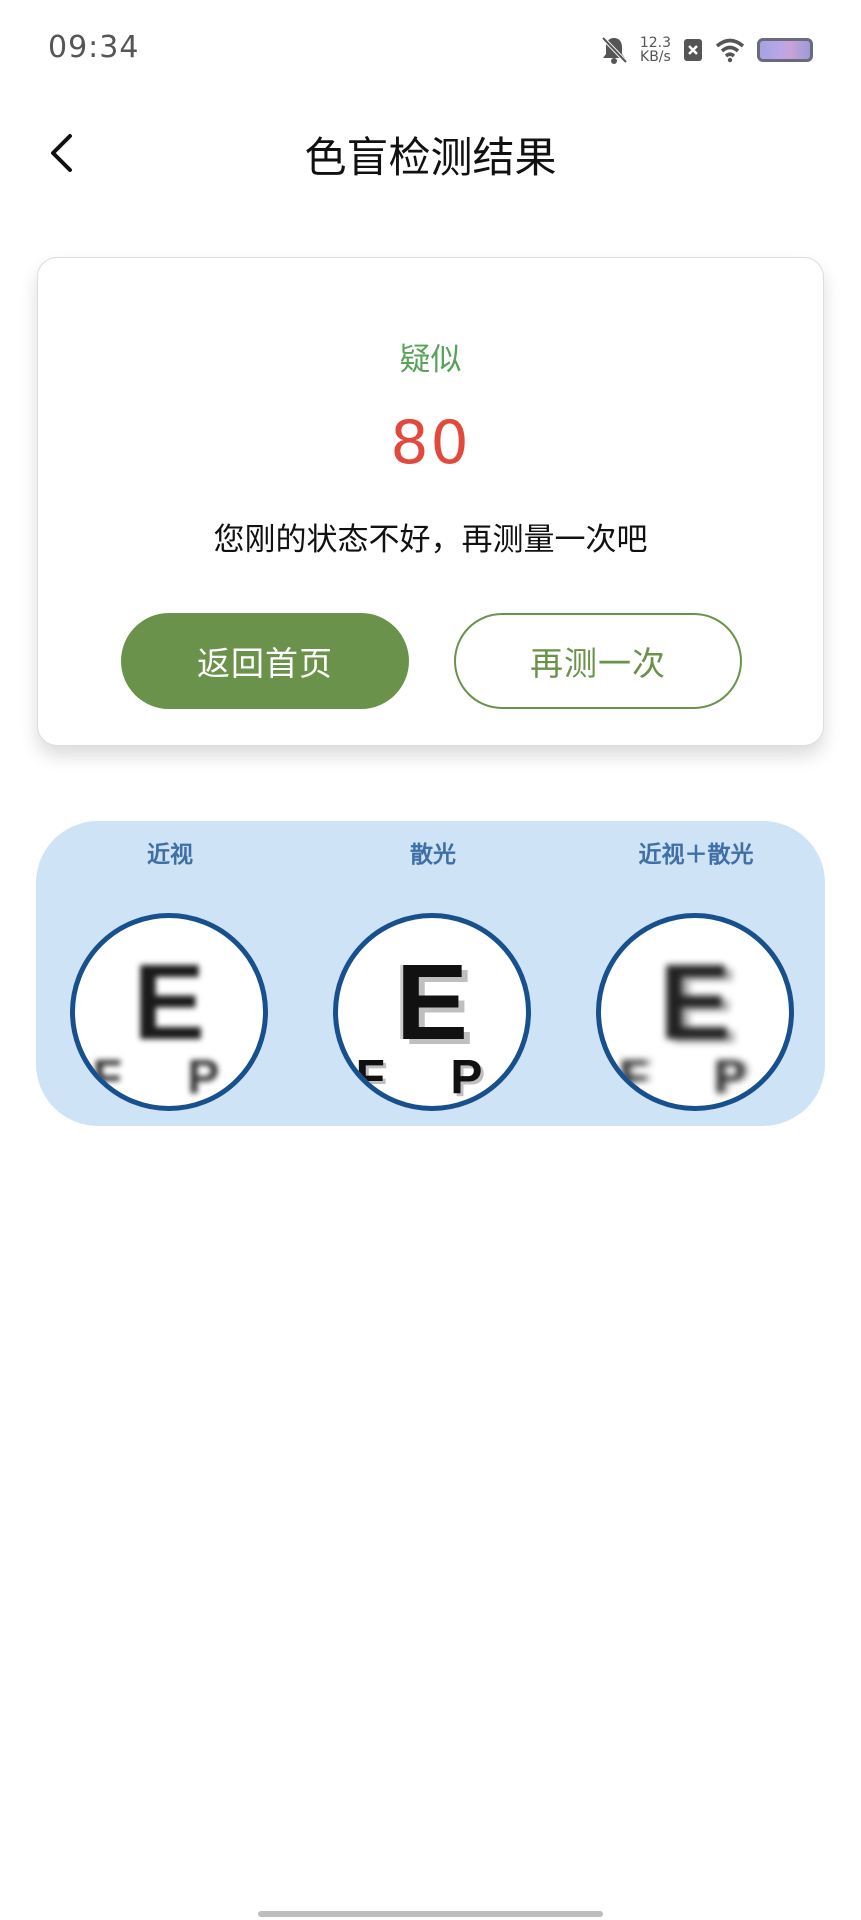 The width and height of the screenshot is (861, 1920). I want to click on network-speed-unit: KB/s, so click(655, 57).